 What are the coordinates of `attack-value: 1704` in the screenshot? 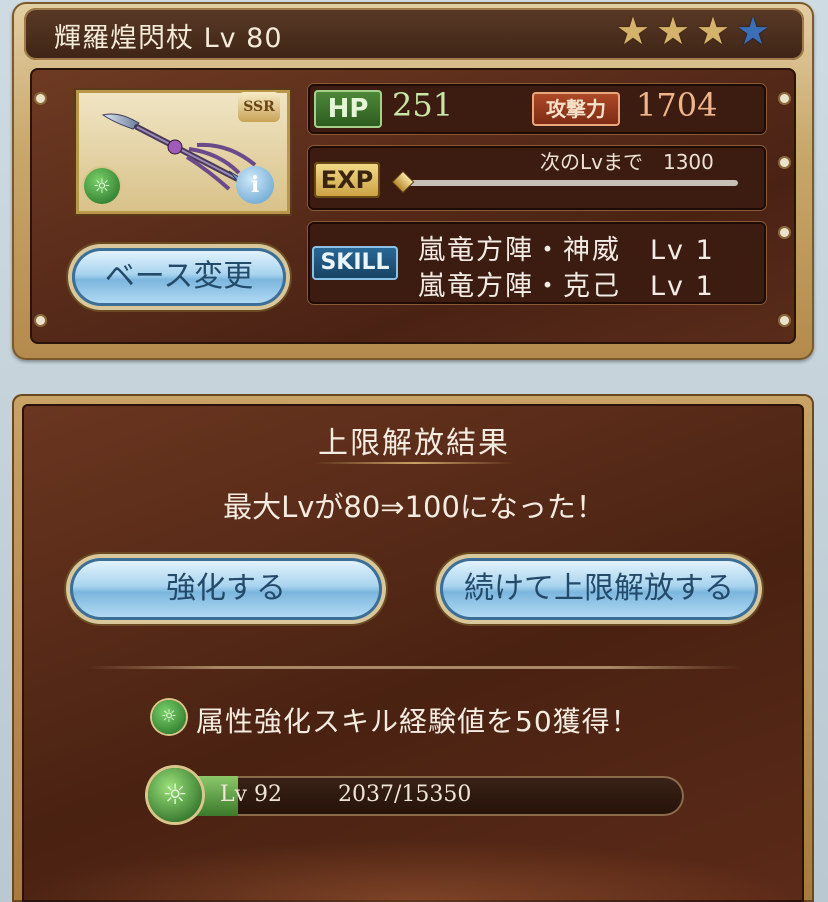 It's located at (677, 105).